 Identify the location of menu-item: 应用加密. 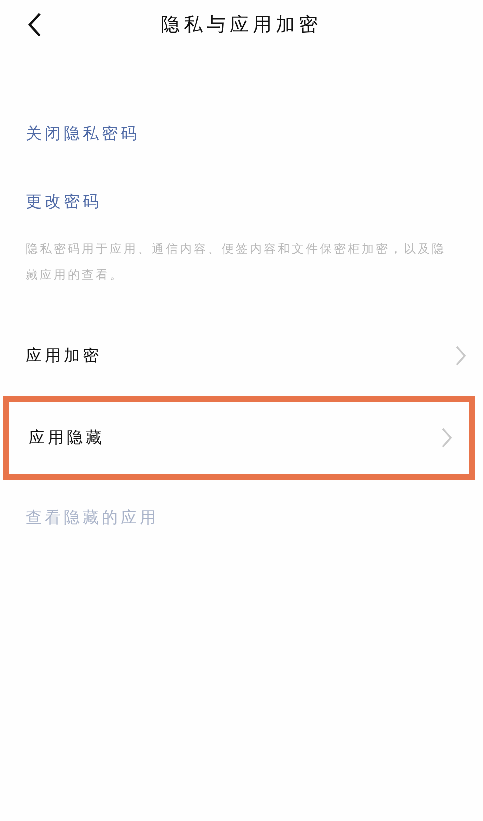
(64, 356).